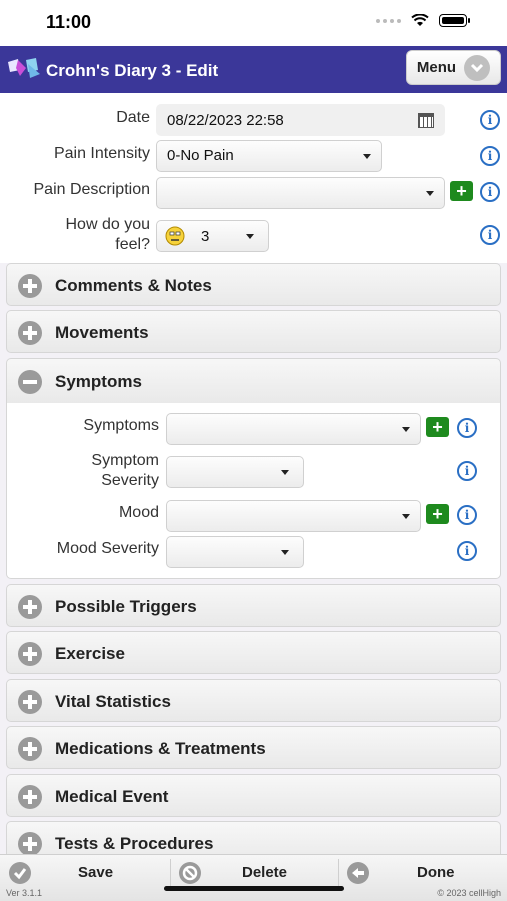 The width and height of the screenshot is (507, 901). I want to click on section-movements: Movements, so click(253, 331).